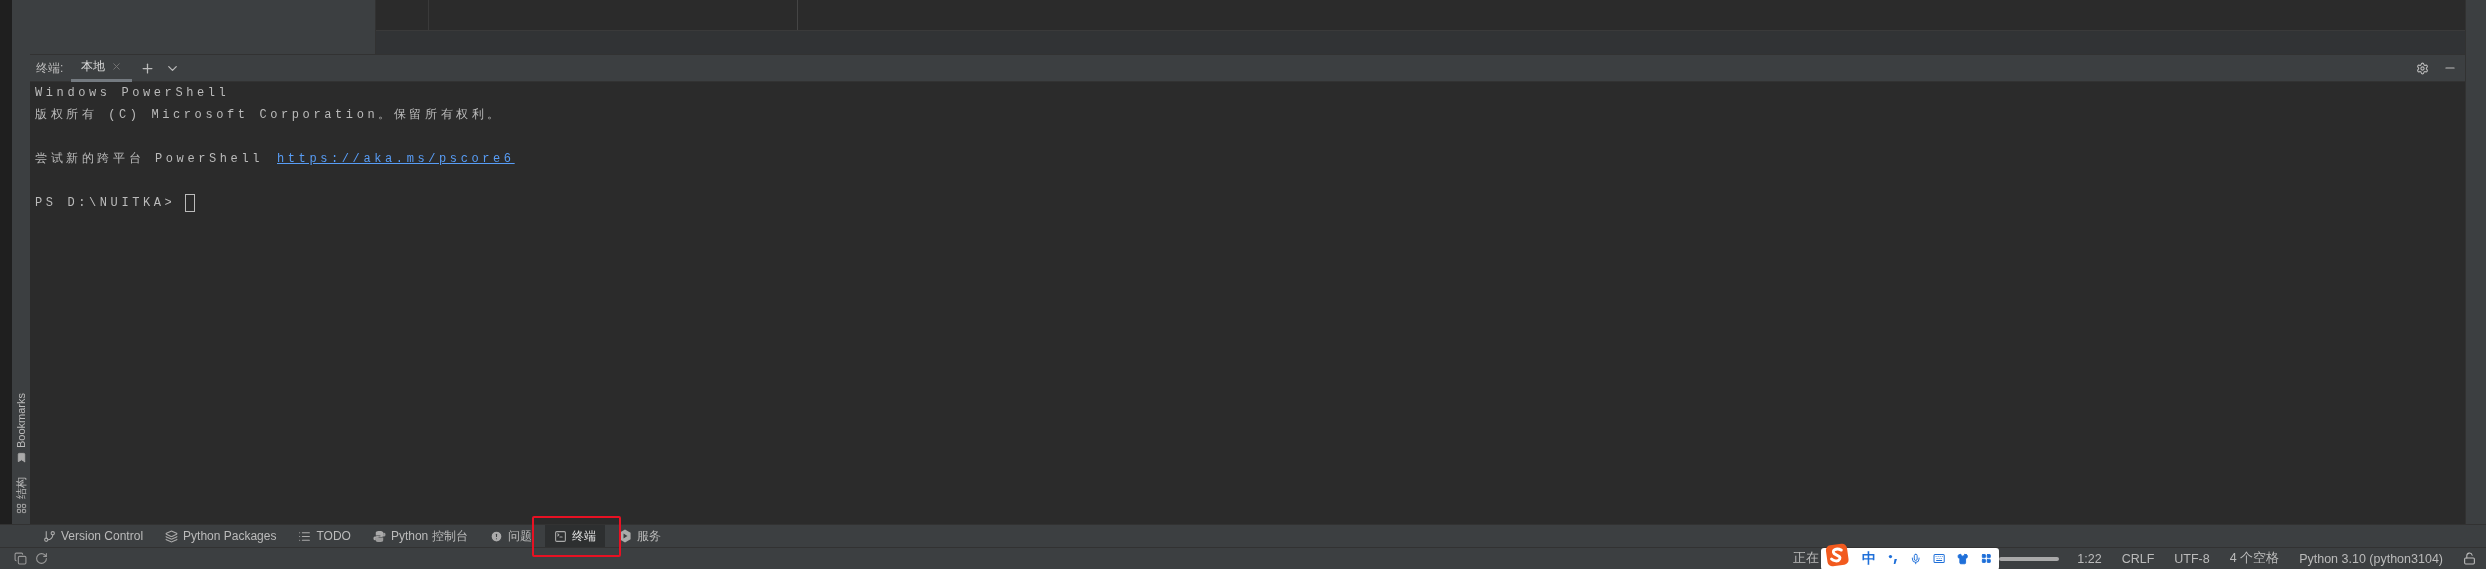 This screenshot has width=2486, height=569. What do you see at coordinates (2469, 558) in the screenshot?
I see `unlock-icon` at bounding box center [2469, 558].